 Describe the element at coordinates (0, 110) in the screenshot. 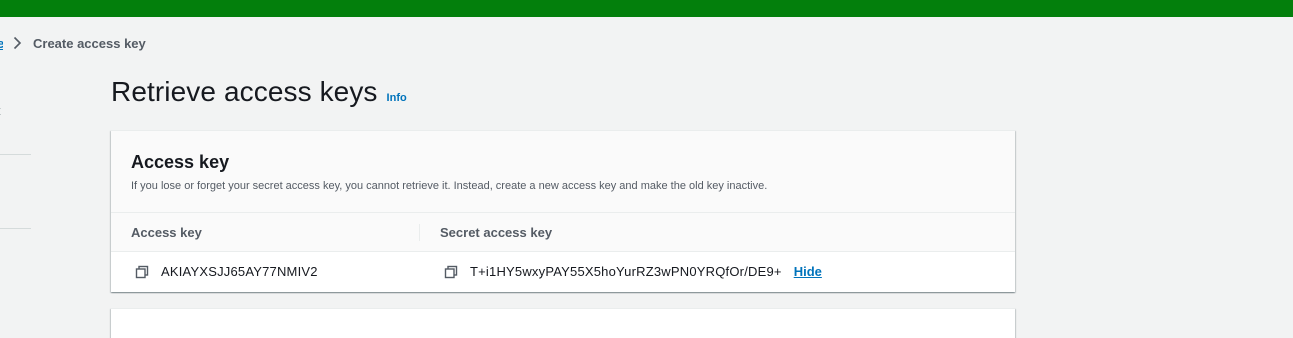

I see `side-nav-stub-text: t` at that location.